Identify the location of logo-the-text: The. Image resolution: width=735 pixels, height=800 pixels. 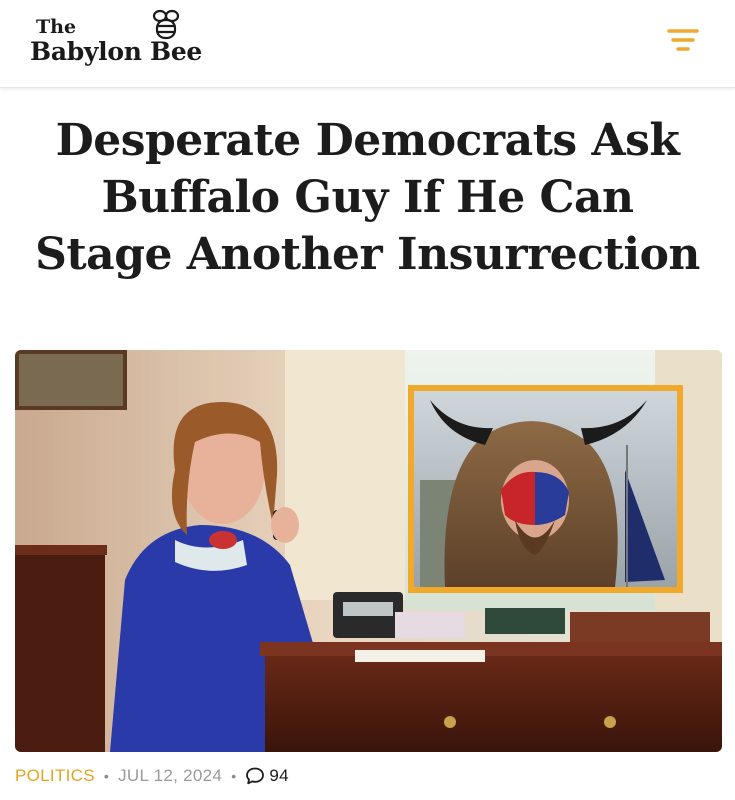
(56, 27).